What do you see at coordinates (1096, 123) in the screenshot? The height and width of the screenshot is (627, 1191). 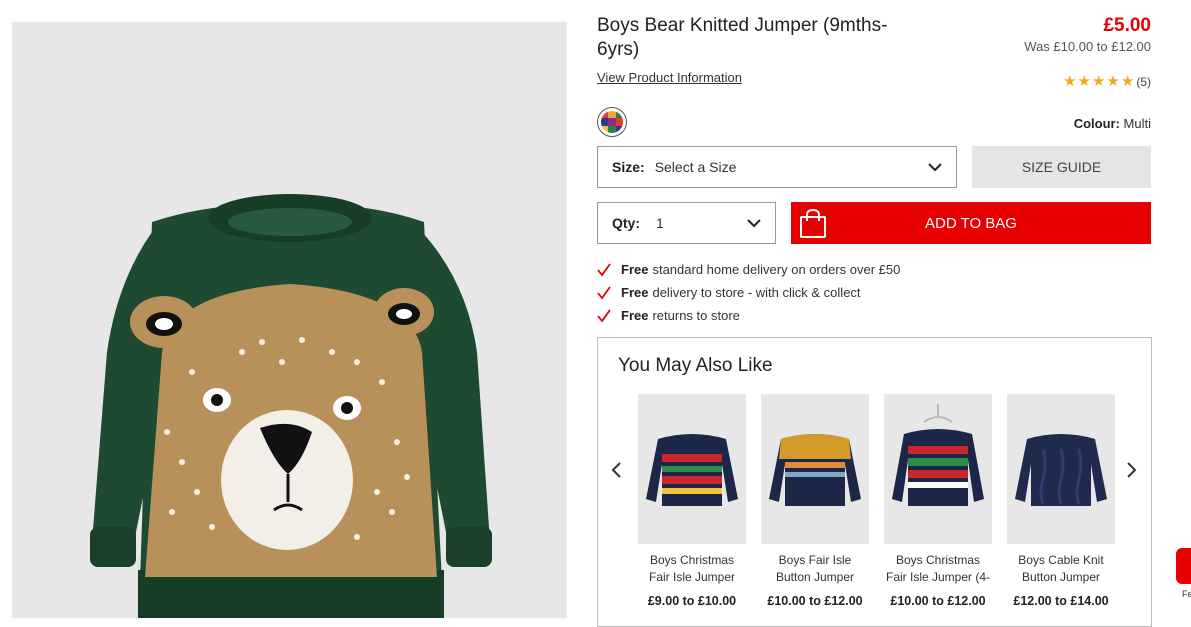 I see `colour-label: Colour:` at bounding box center [1096, 123].